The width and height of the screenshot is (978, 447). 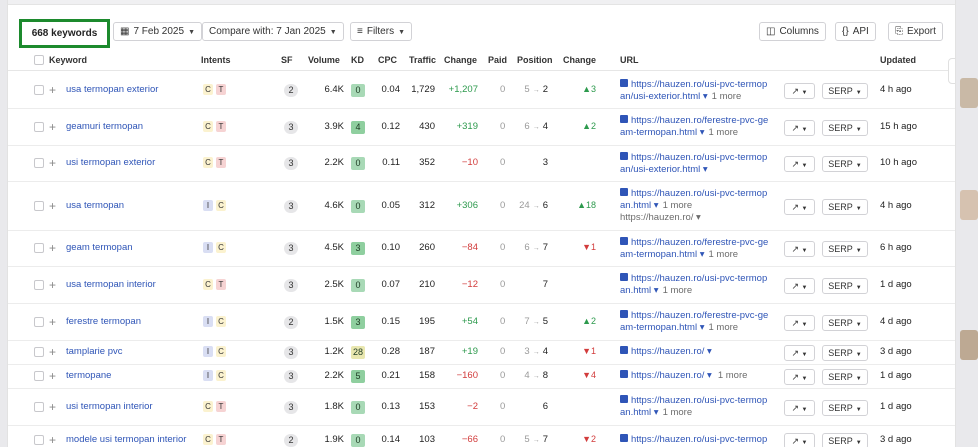 I want to click on ranking-url: https://hauzen.ro/ ▾, so click(x=666, y=352).